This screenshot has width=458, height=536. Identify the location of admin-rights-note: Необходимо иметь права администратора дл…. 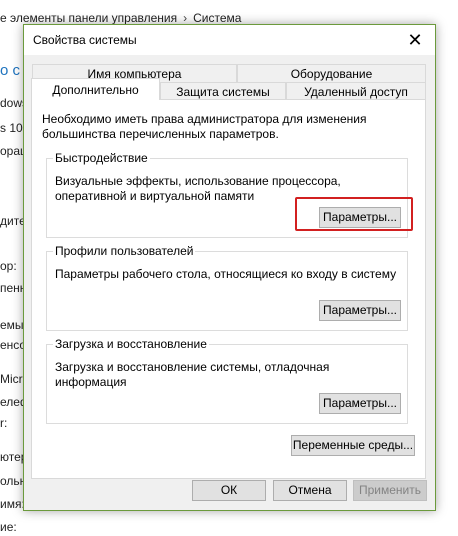
(204, 126).